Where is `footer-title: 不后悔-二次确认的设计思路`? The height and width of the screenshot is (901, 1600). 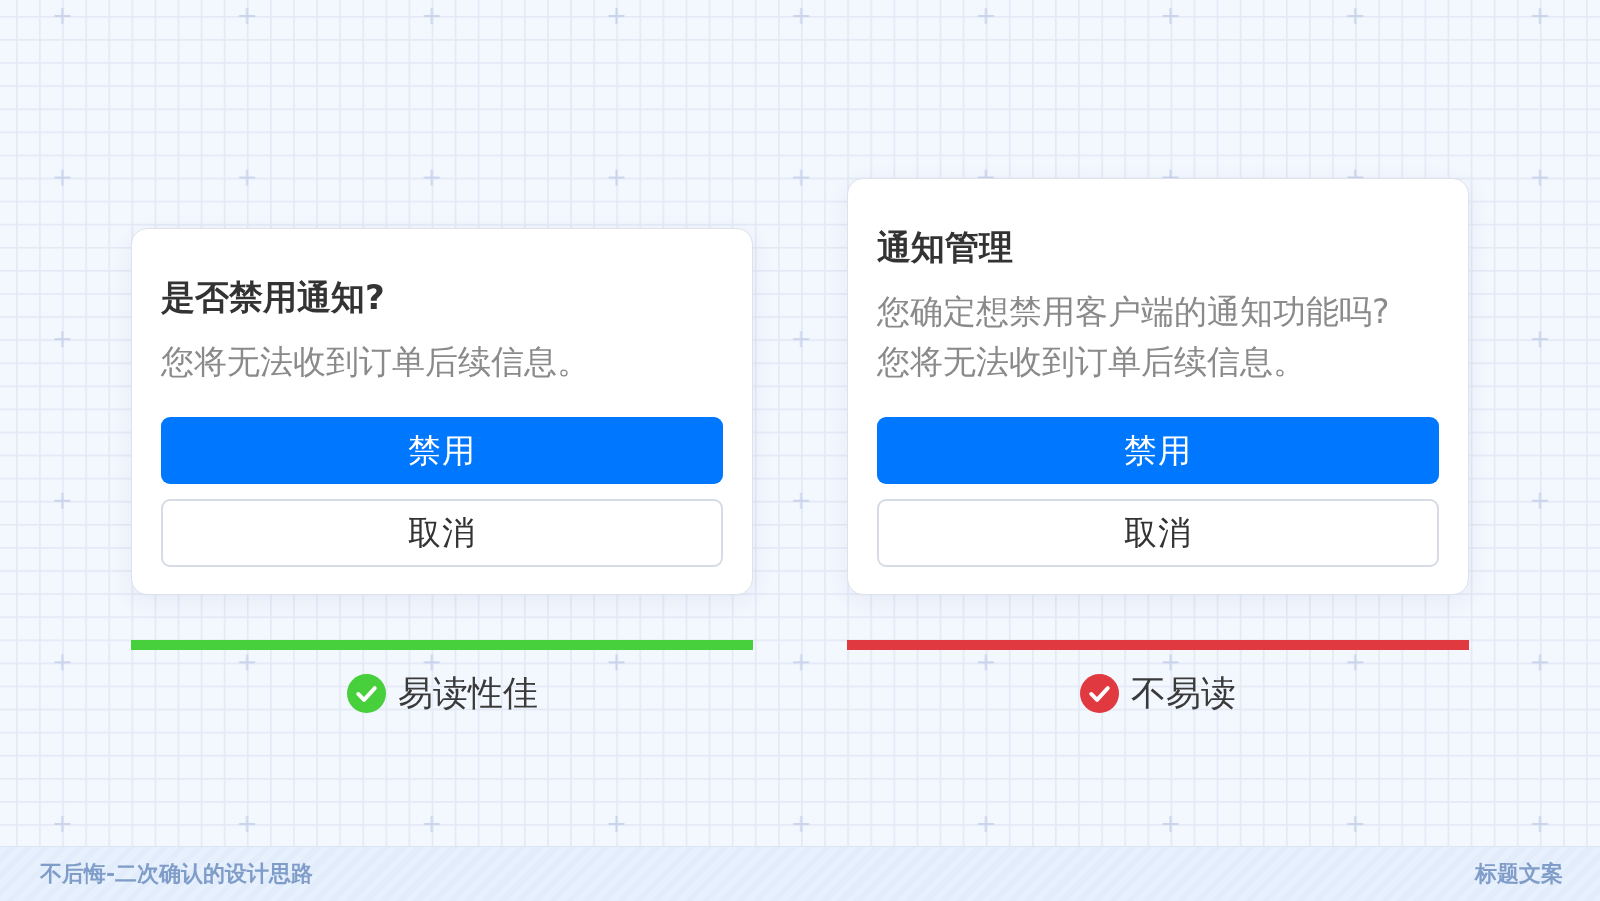
footer-title: 不后悔-二次确认的设计思路 is located at coordinates (177, 874).